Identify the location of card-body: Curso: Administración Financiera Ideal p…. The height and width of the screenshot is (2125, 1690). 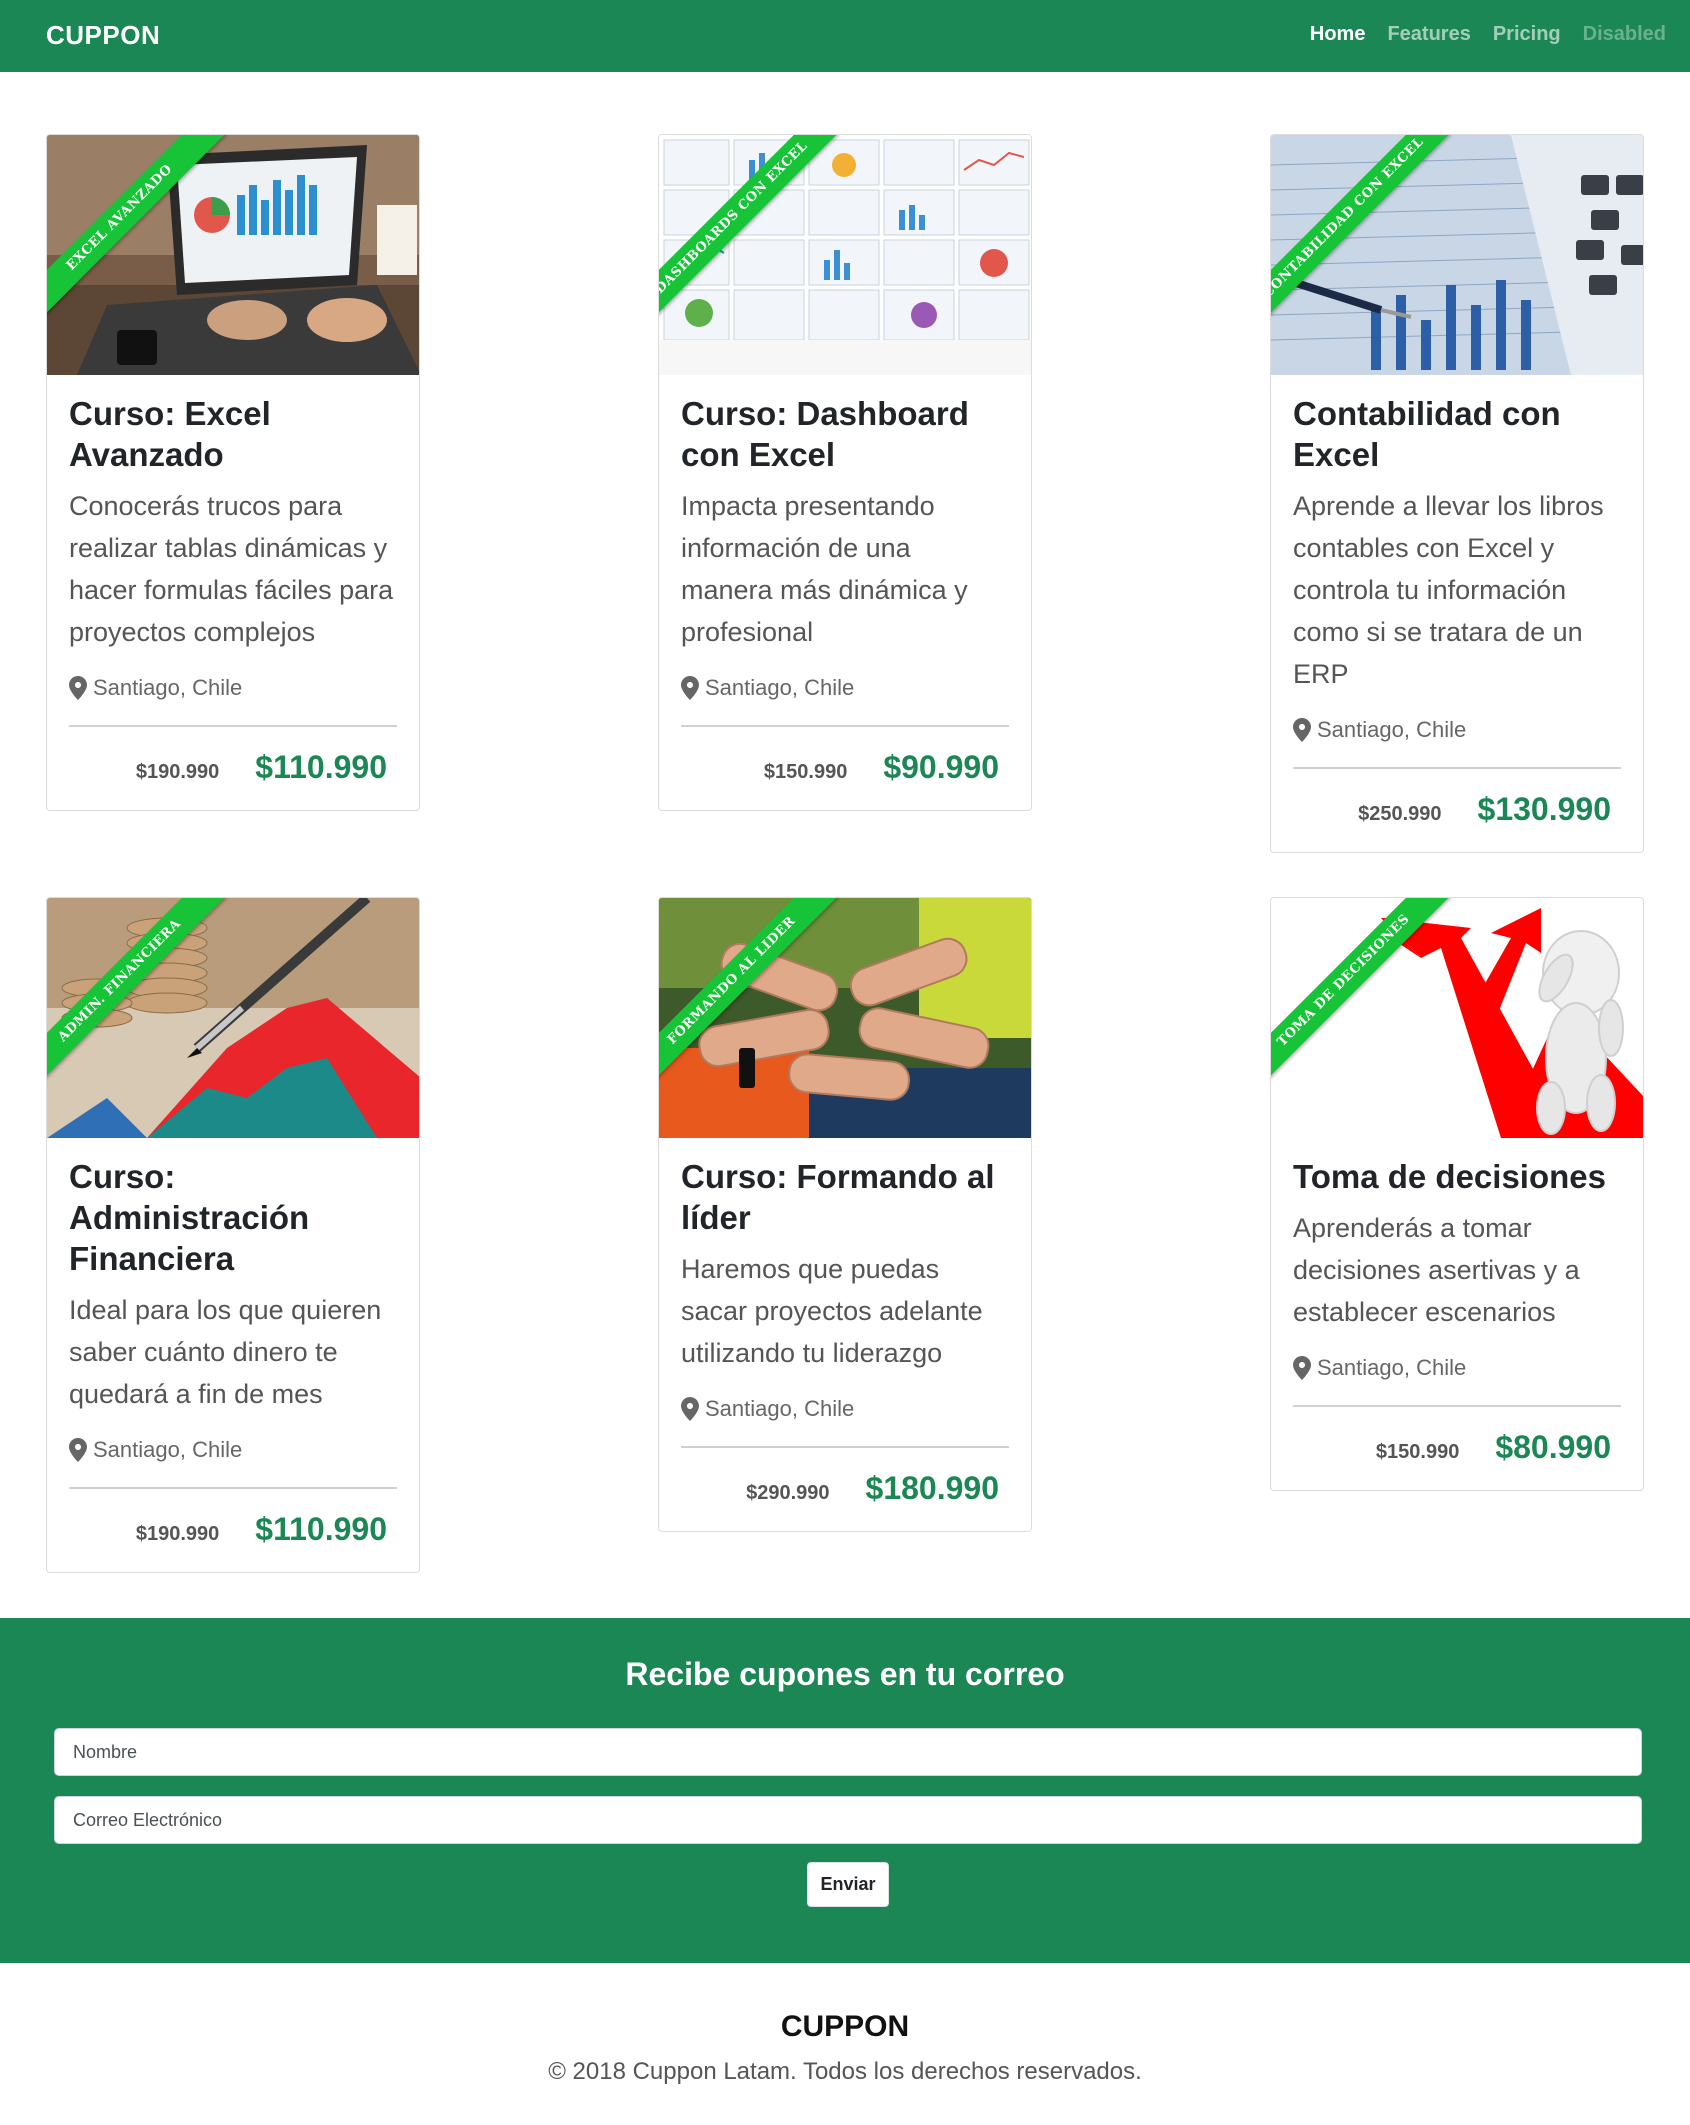
(233, 1355).